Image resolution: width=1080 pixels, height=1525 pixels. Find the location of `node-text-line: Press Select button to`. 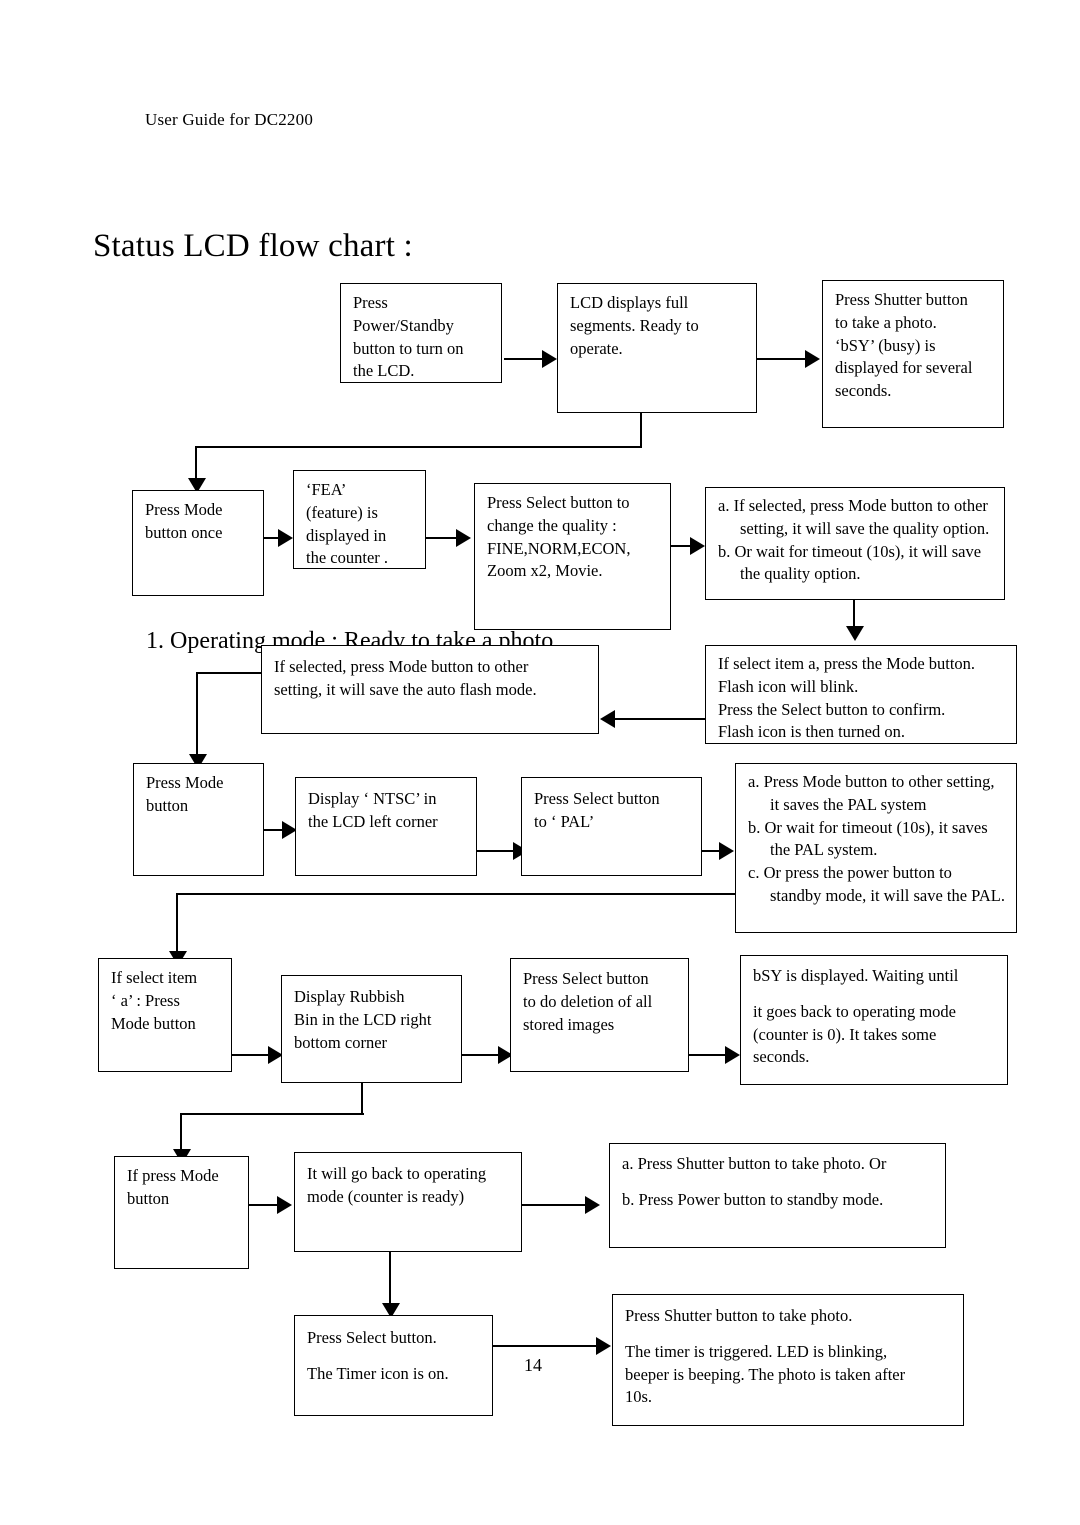

node-text-line: Press Select button to is located at coordinates (558, 502).